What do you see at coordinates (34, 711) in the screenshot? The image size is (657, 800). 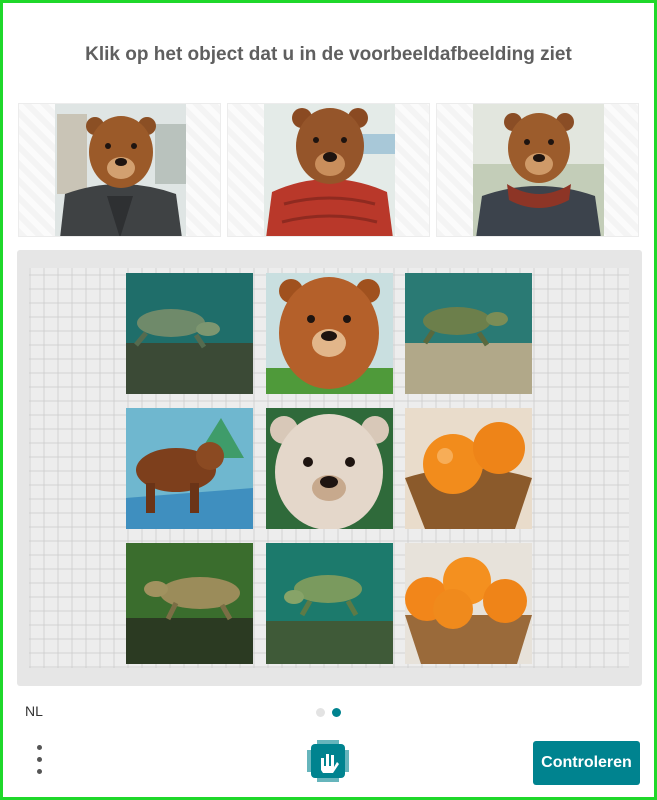 I see `language-selector: NL` at bounding box center [34, 711].